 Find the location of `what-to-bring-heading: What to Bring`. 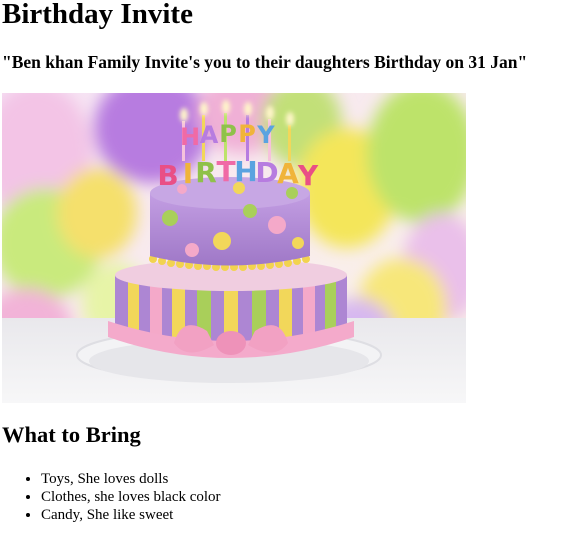

what-to-bring-heading: What to Bring is located at coordinates (71, 434).